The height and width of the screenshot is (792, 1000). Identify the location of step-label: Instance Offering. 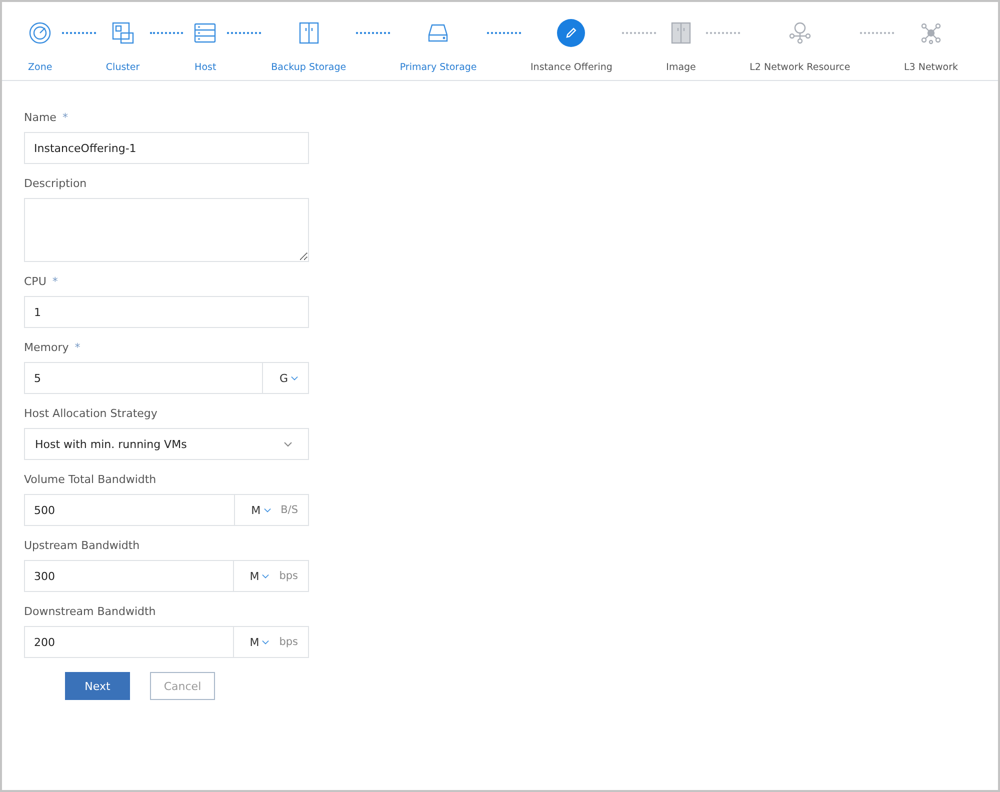
(571, 67).